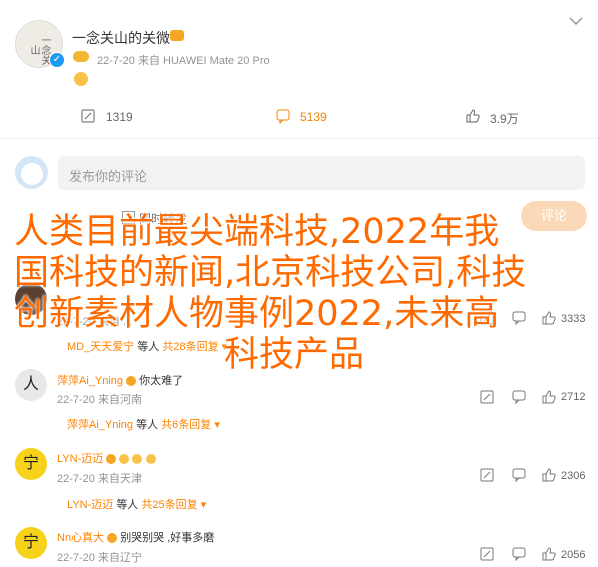 The image size is (598, 567). What do you see at coordinates (504, 119) in the screenshot?
I see `like-count: 3.9万` at bounding box center [504, 119].